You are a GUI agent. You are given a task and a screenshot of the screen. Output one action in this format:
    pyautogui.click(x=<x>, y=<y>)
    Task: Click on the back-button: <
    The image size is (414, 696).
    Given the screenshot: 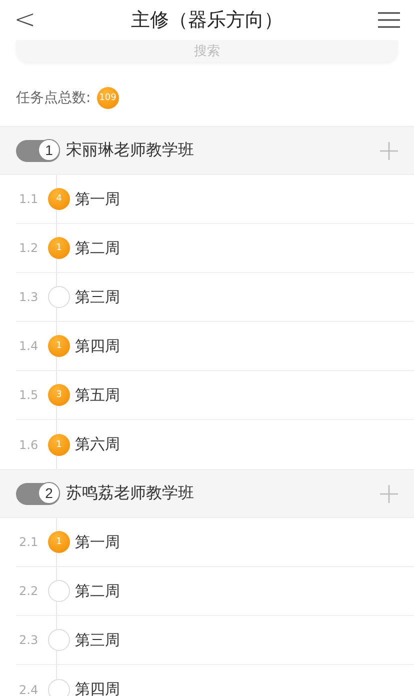 What is the action you would take?
    pyautogui.click(x=25, y=20)
    